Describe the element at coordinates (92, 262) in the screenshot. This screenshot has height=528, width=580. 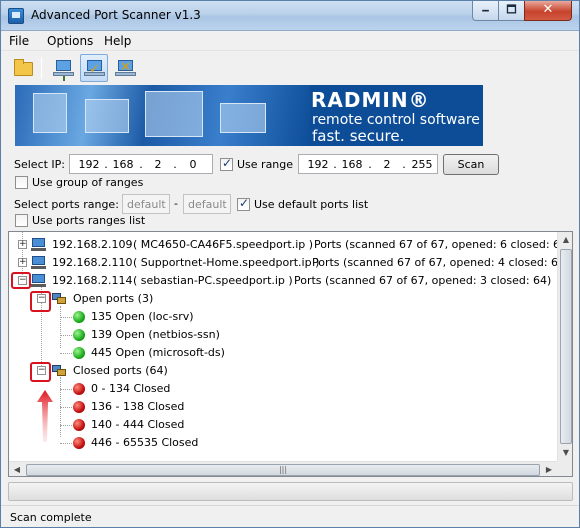
I see `host-ip: 192.168.2.110` at that location.